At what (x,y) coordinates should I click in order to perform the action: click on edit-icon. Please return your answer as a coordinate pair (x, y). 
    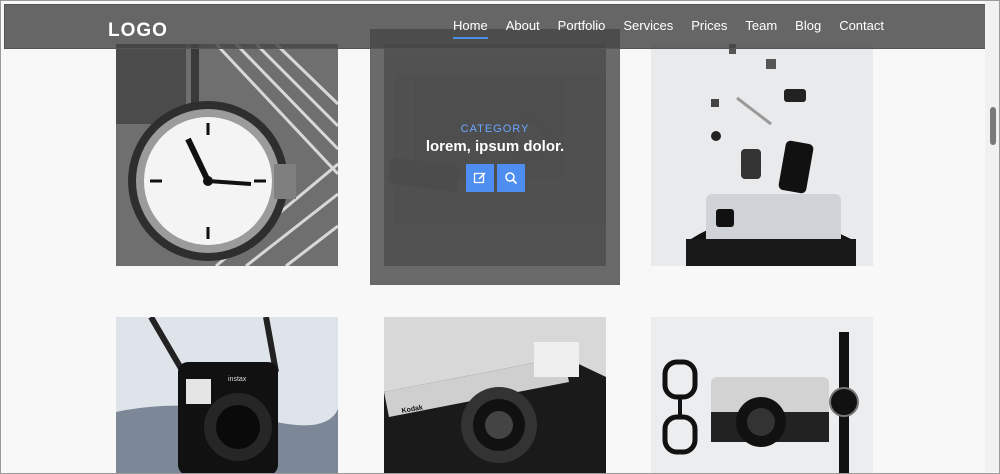
    Looking at the image, I should click on (479, 178).